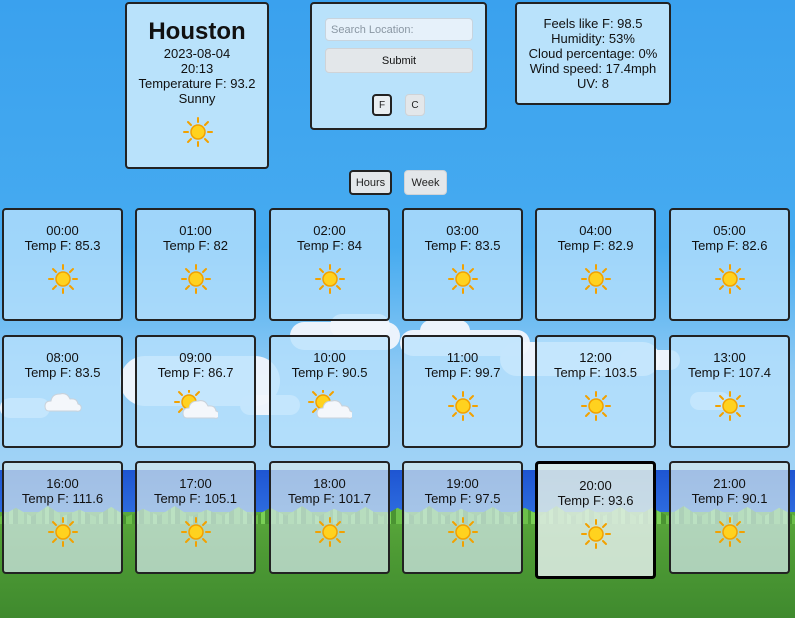 This screenshot has width=795, height=618. I want to click on hour-card: 08:00 Temp F: 83.5, so click(62, 391).